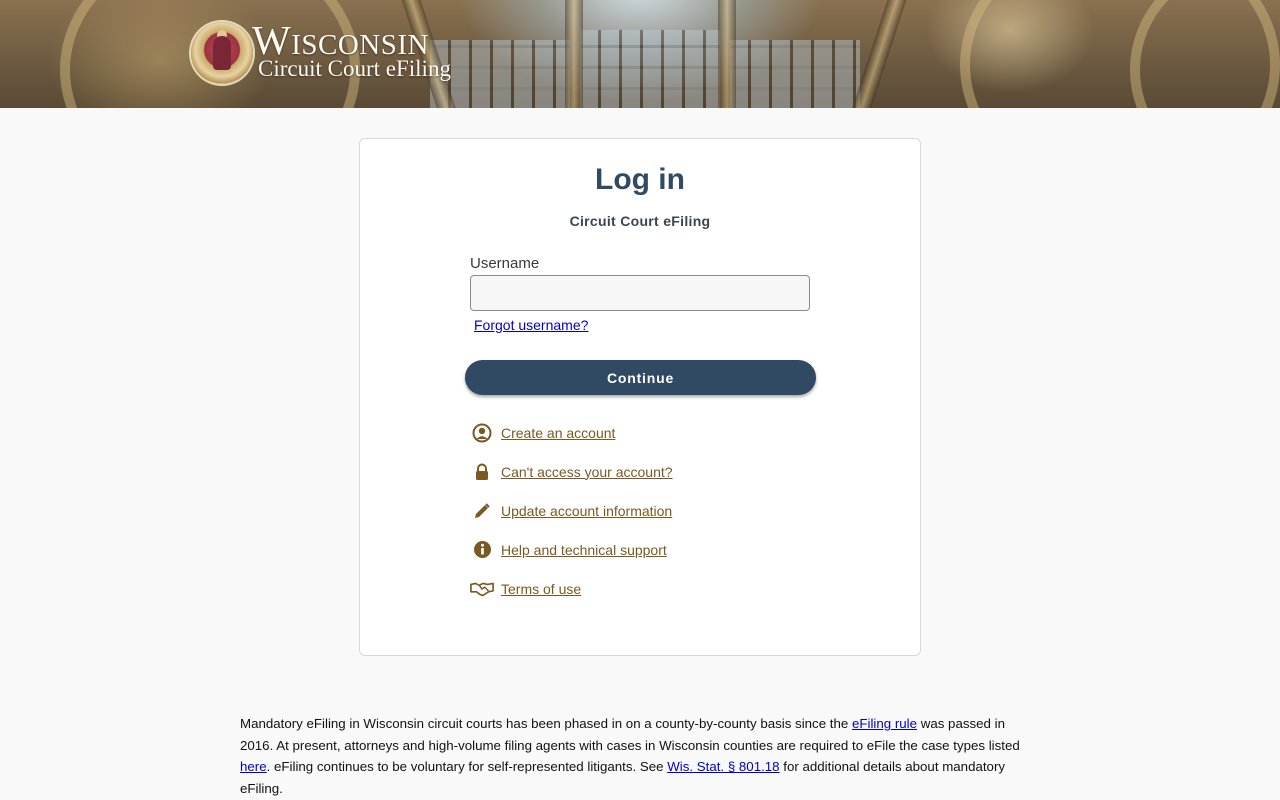 This screenshot has width=1280, height=800. What do you see at coordinates (340, 40) in the screenshot?
I see `logo-title: Wisconsin` at bounding box center [340, 40].